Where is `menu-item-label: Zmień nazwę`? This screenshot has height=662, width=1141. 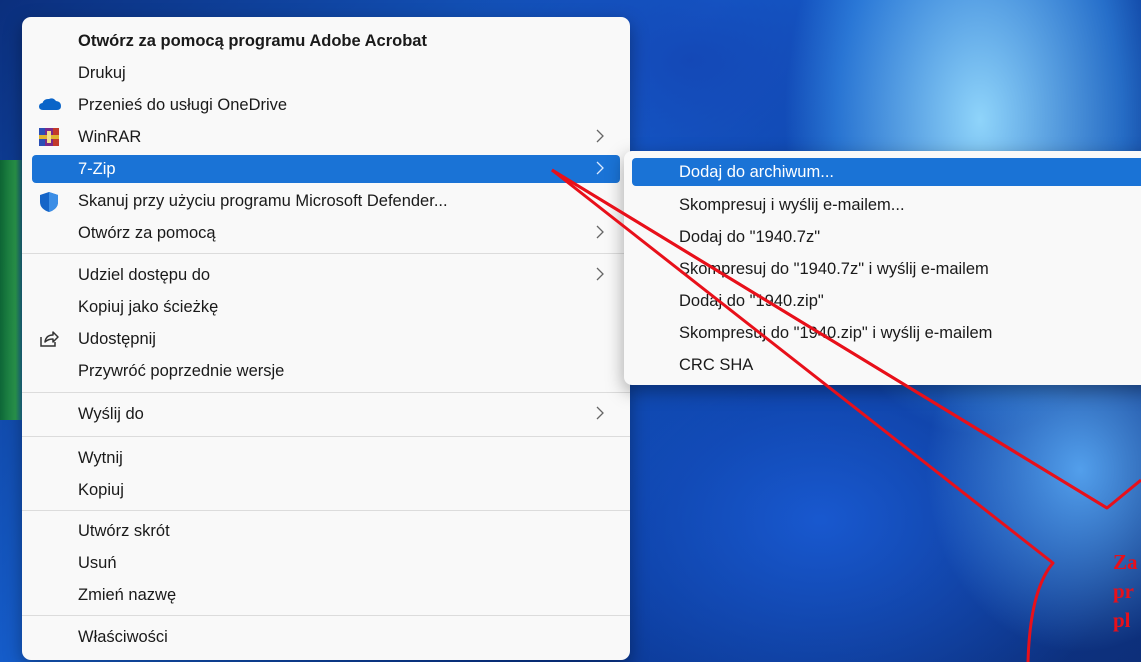 menu-item-label: Zmień nazwę is located at coordinates (127, 594).